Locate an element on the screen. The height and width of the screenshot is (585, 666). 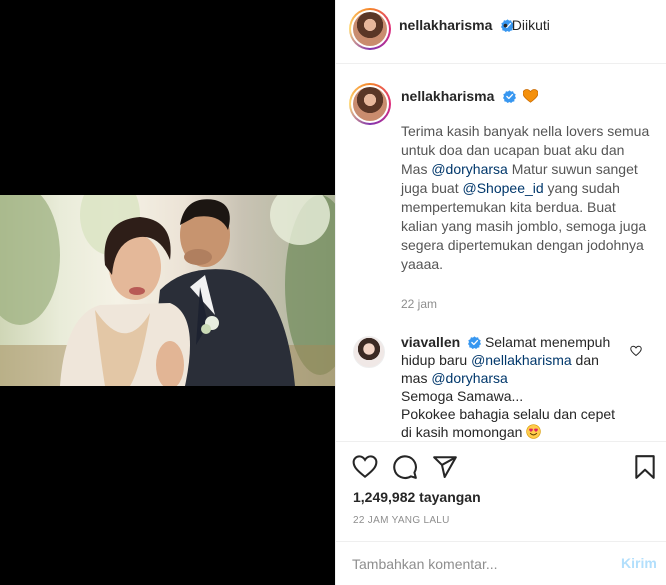
comment-username: viavallen is located at coordinates (430, 342).